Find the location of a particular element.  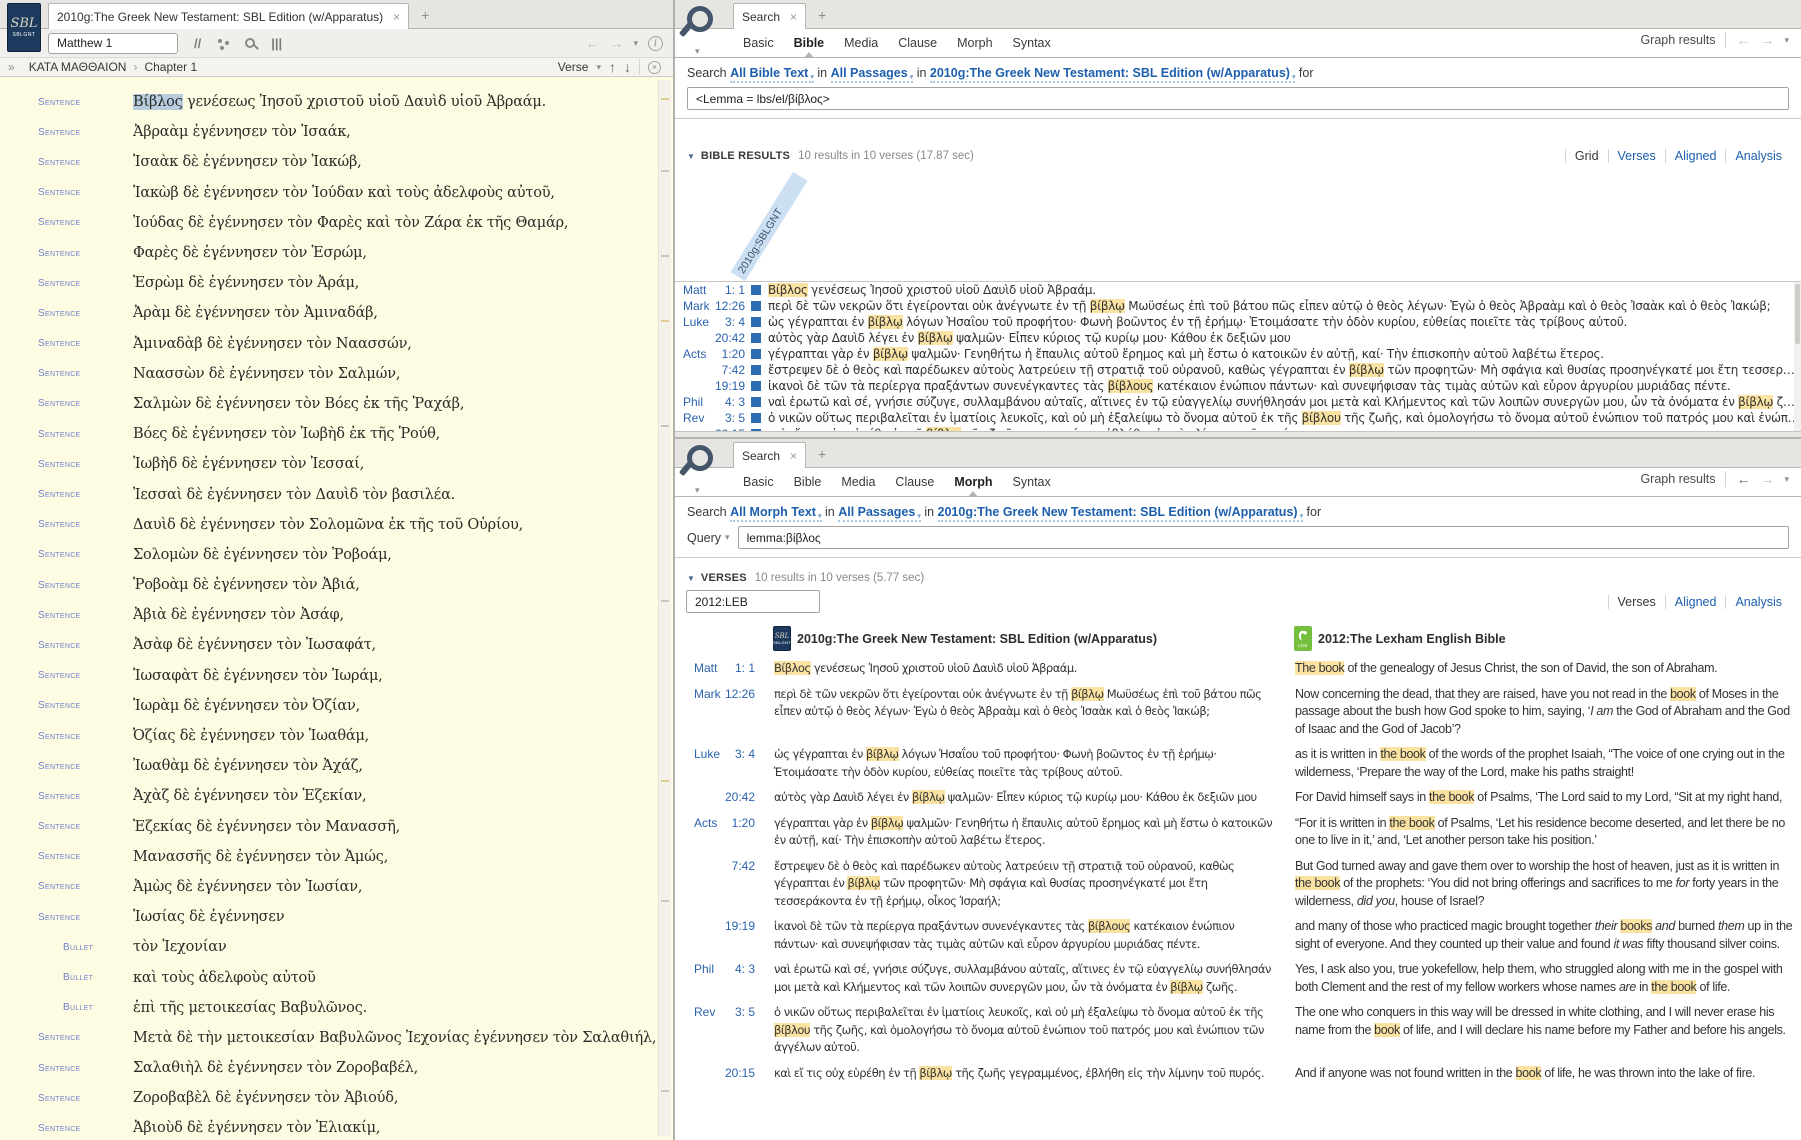

inline-search-icon is located at coordinates (250, 43).